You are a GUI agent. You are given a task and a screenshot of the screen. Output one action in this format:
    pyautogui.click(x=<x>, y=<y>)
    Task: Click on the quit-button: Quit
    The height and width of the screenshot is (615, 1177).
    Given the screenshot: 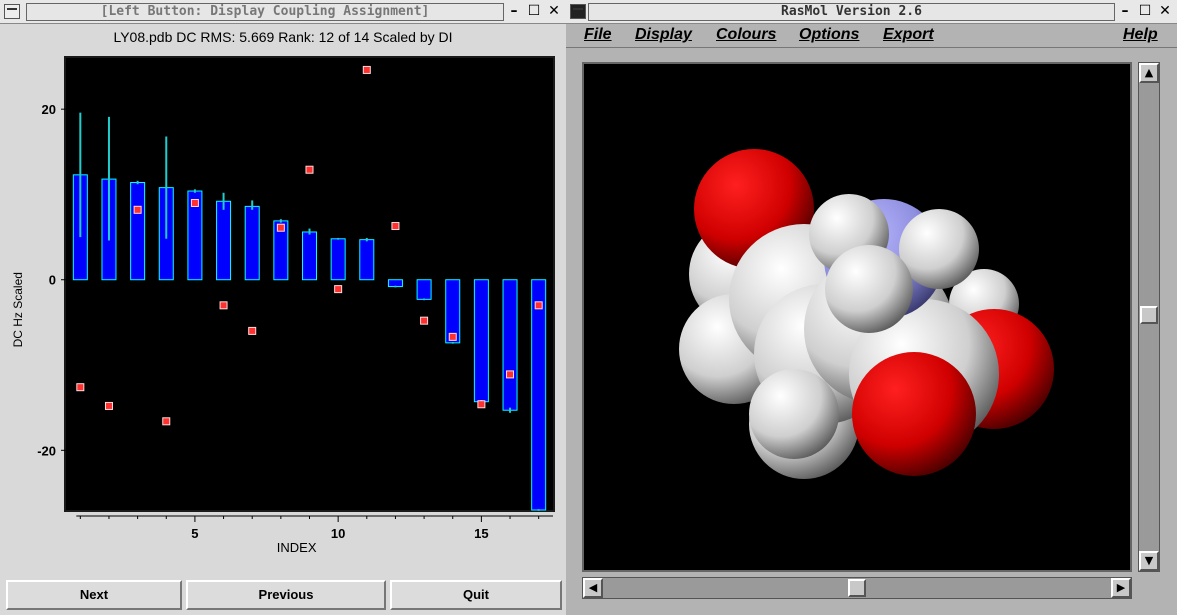 What is the action you would take?
    pyautogui.click(x=476, y=595)
    